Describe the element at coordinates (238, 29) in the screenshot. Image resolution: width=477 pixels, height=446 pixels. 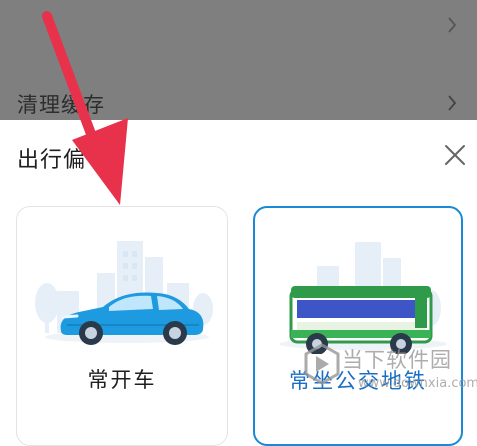
I see `settings-item-blurred` at that location.